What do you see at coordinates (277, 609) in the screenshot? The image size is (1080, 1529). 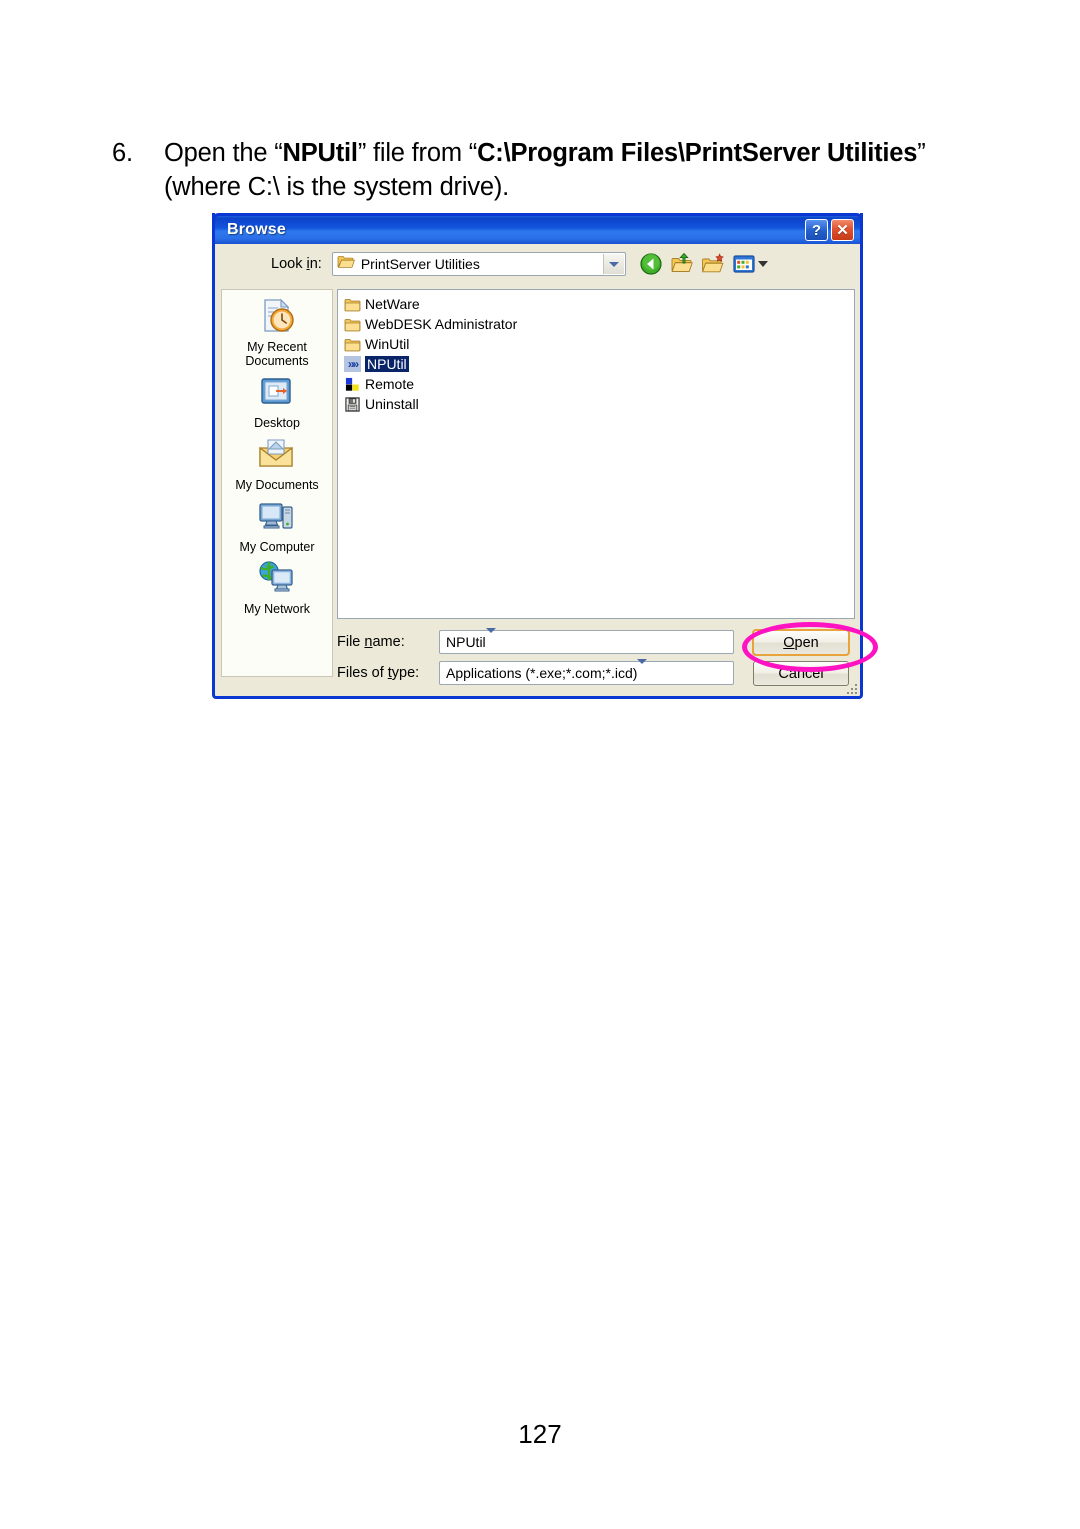 I see `place-label: My Network` at bounding box center [277, 609].